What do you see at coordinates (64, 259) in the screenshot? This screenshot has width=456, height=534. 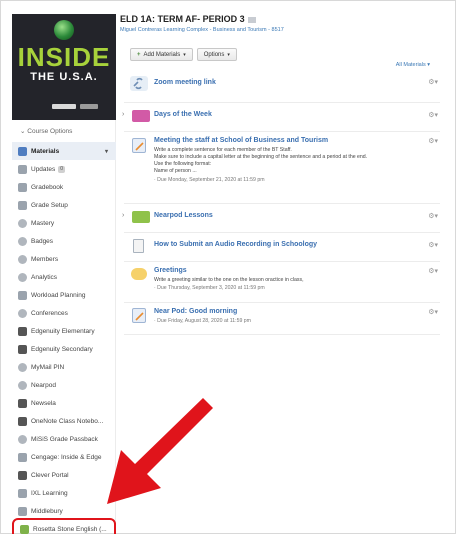 I see `sidebar-item-members: Members` at bounding box center [64, 259].